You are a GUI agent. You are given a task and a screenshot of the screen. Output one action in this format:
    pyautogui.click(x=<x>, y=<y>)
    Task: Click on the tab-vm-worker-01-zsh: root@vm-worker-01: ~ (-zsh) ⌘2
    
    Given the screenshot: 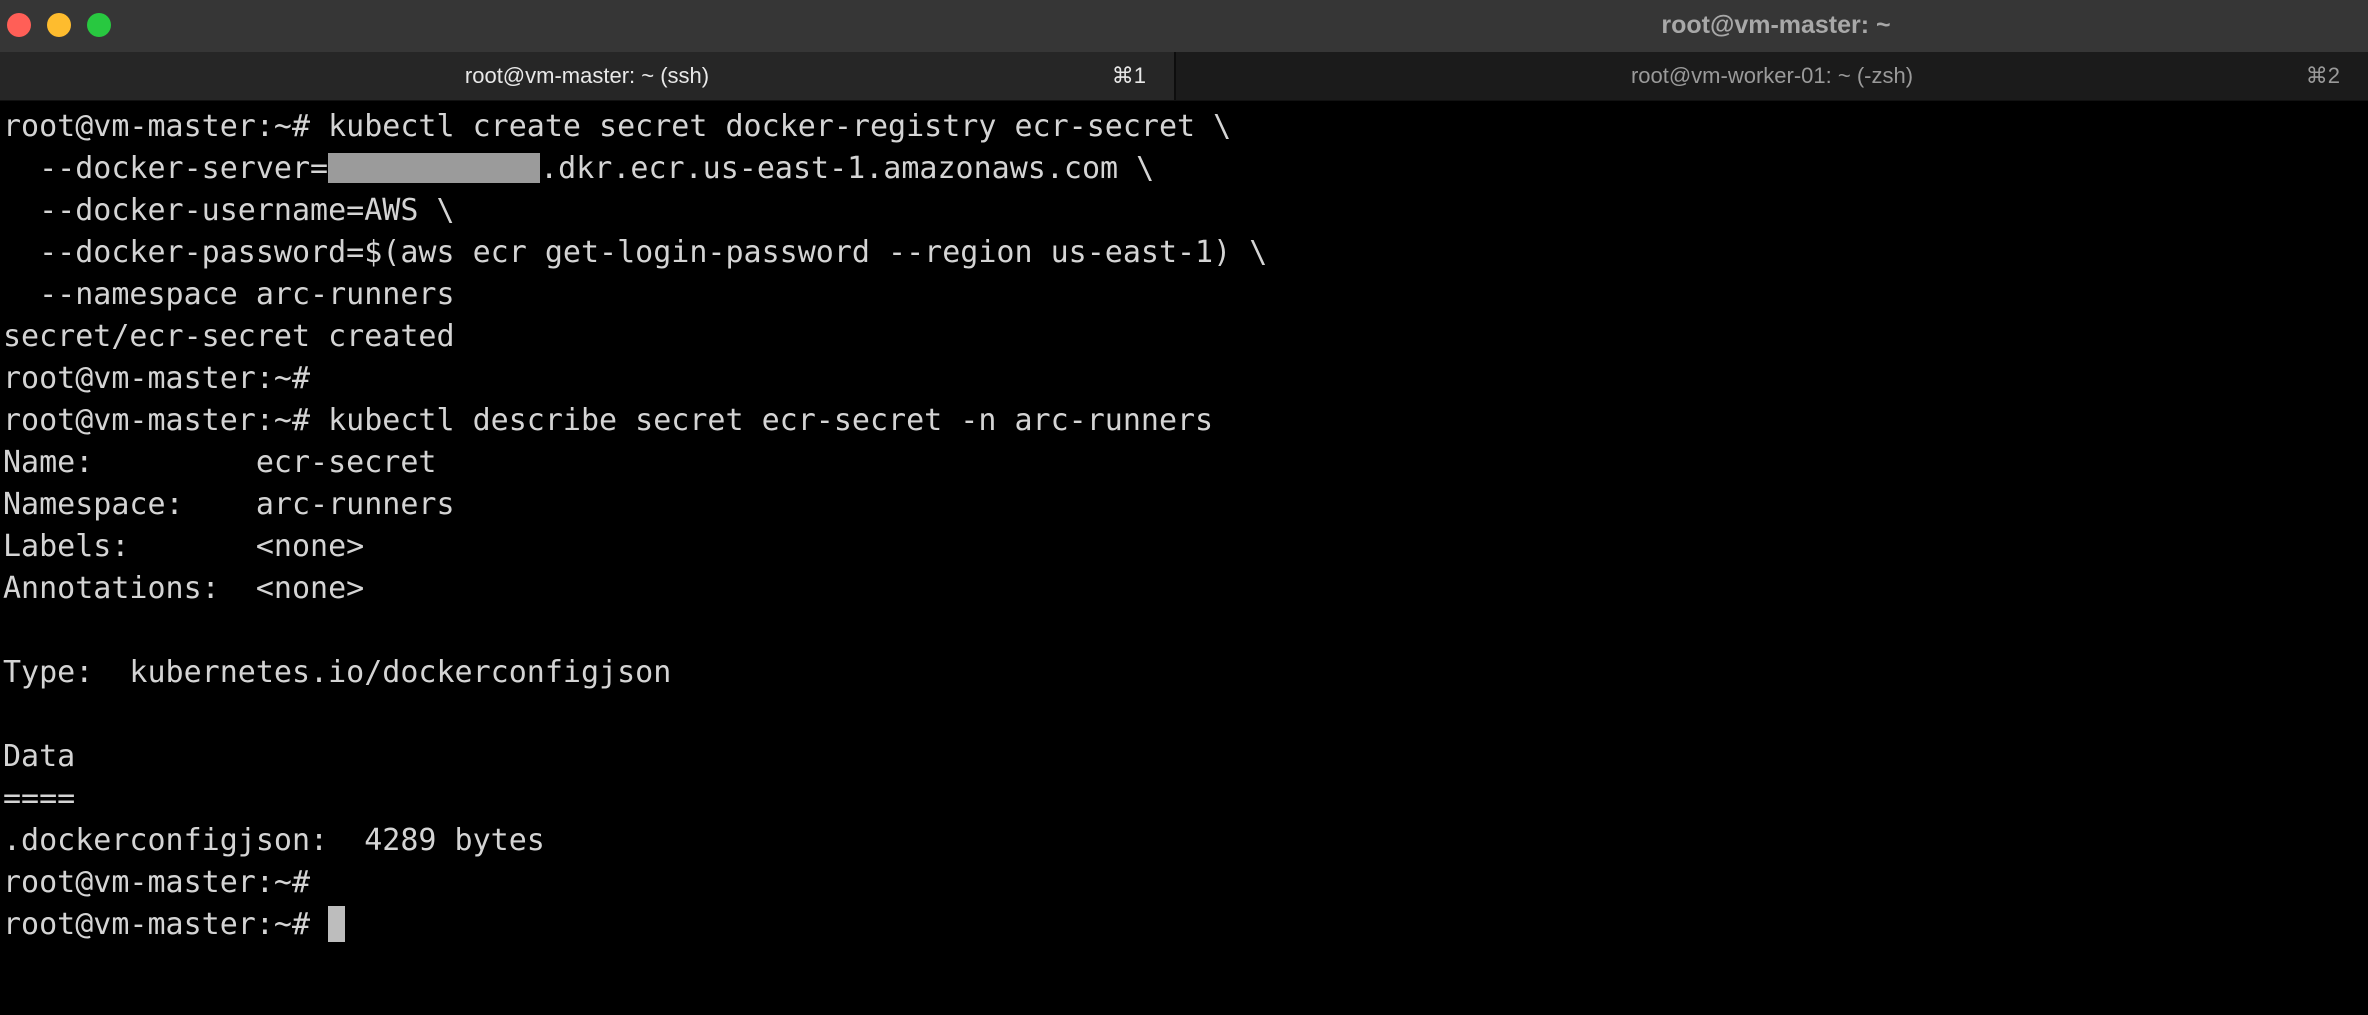 What is the action you would take?
    pyautogui.click(x=1772, y=76)
    